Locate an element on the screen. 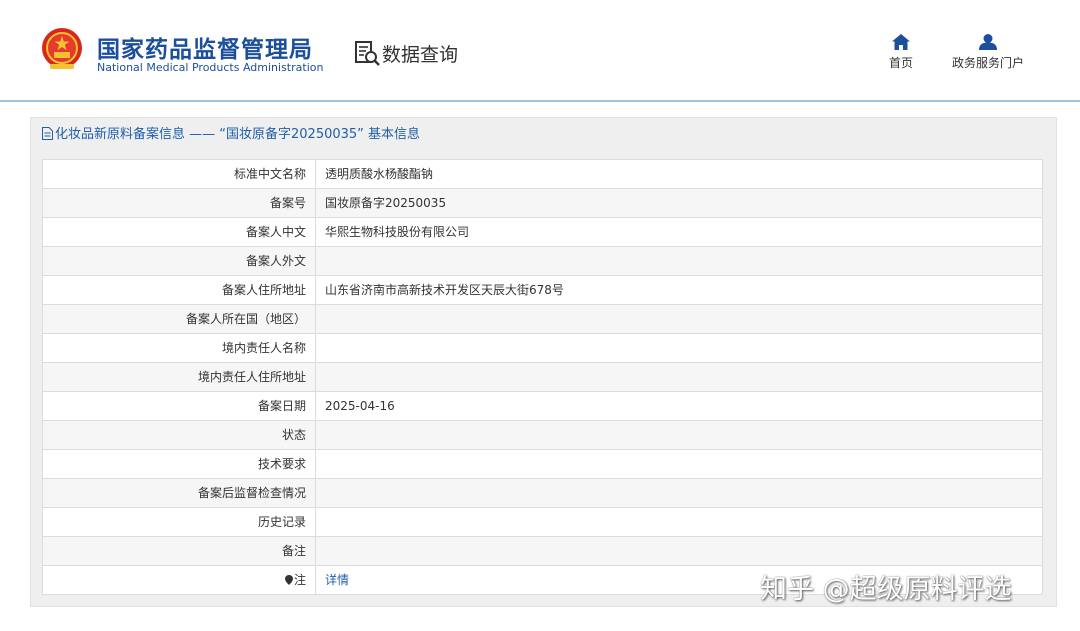 Image resolution: width=1080 pixels, height=631 pixels. row-value: 山东省济南市高新技术开发区天辰大街678号 is located at coordinates (444, 290).